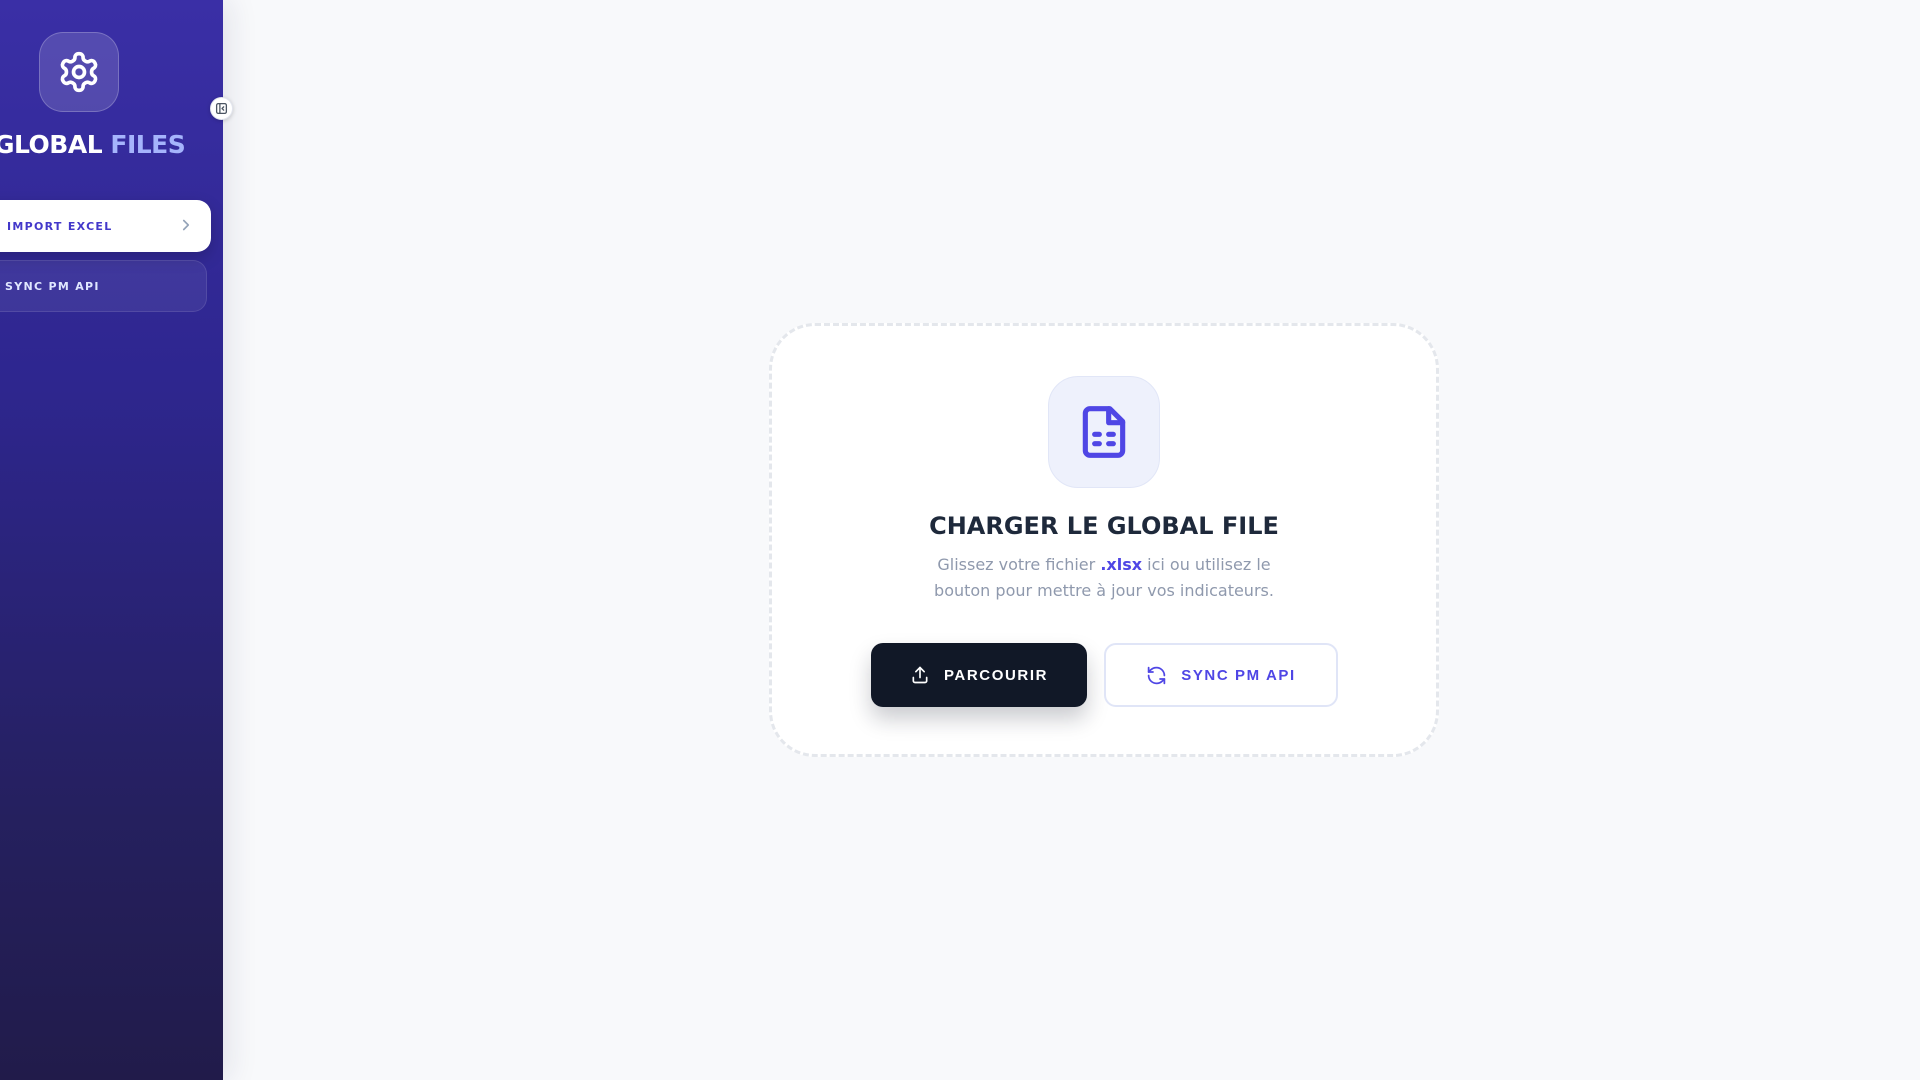 This screenshot has width=1920, height=1080. I want to click on sidebar-collapse-button, so click(221, 108).